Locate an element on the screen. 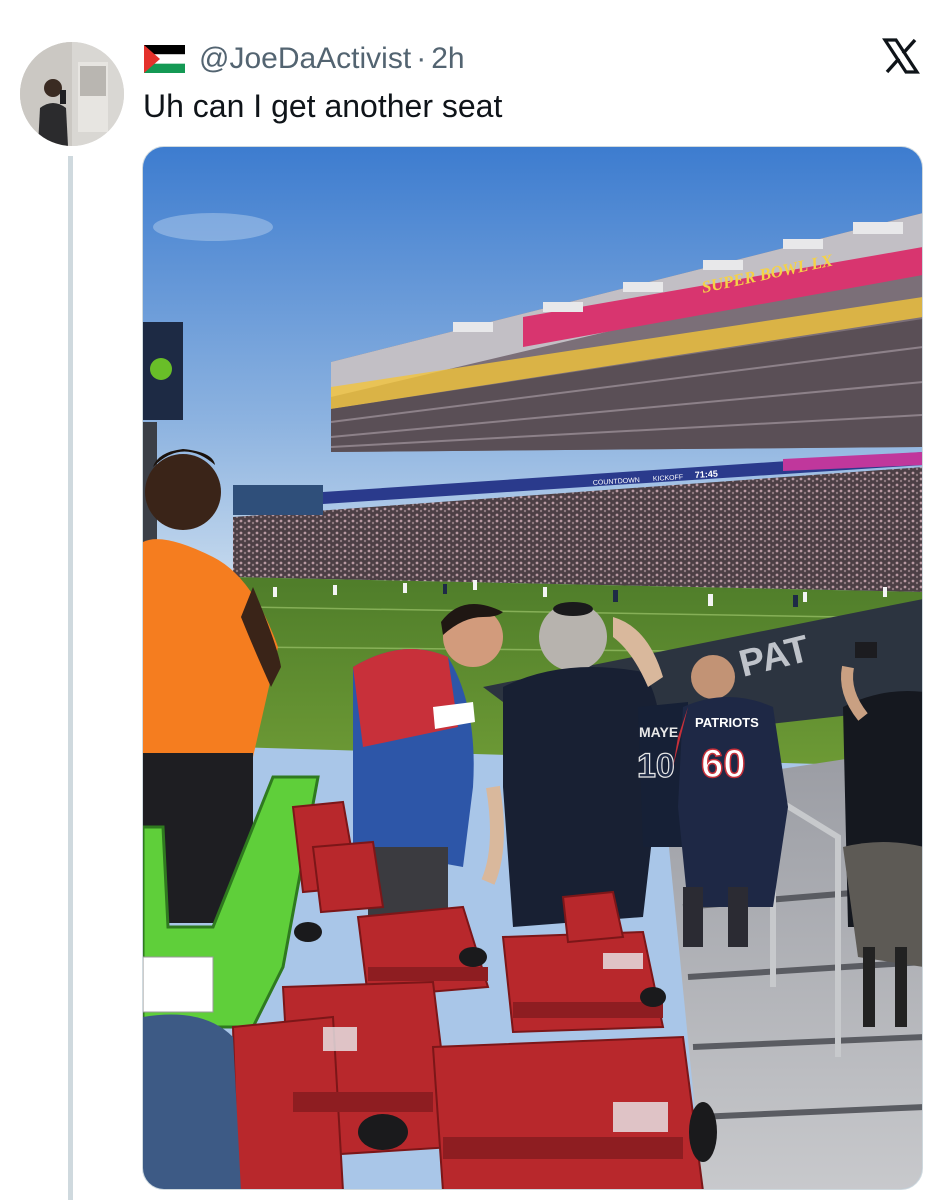 This screenshot has height=1200, width=943. profile-photo is located at coordinates (72, 94).